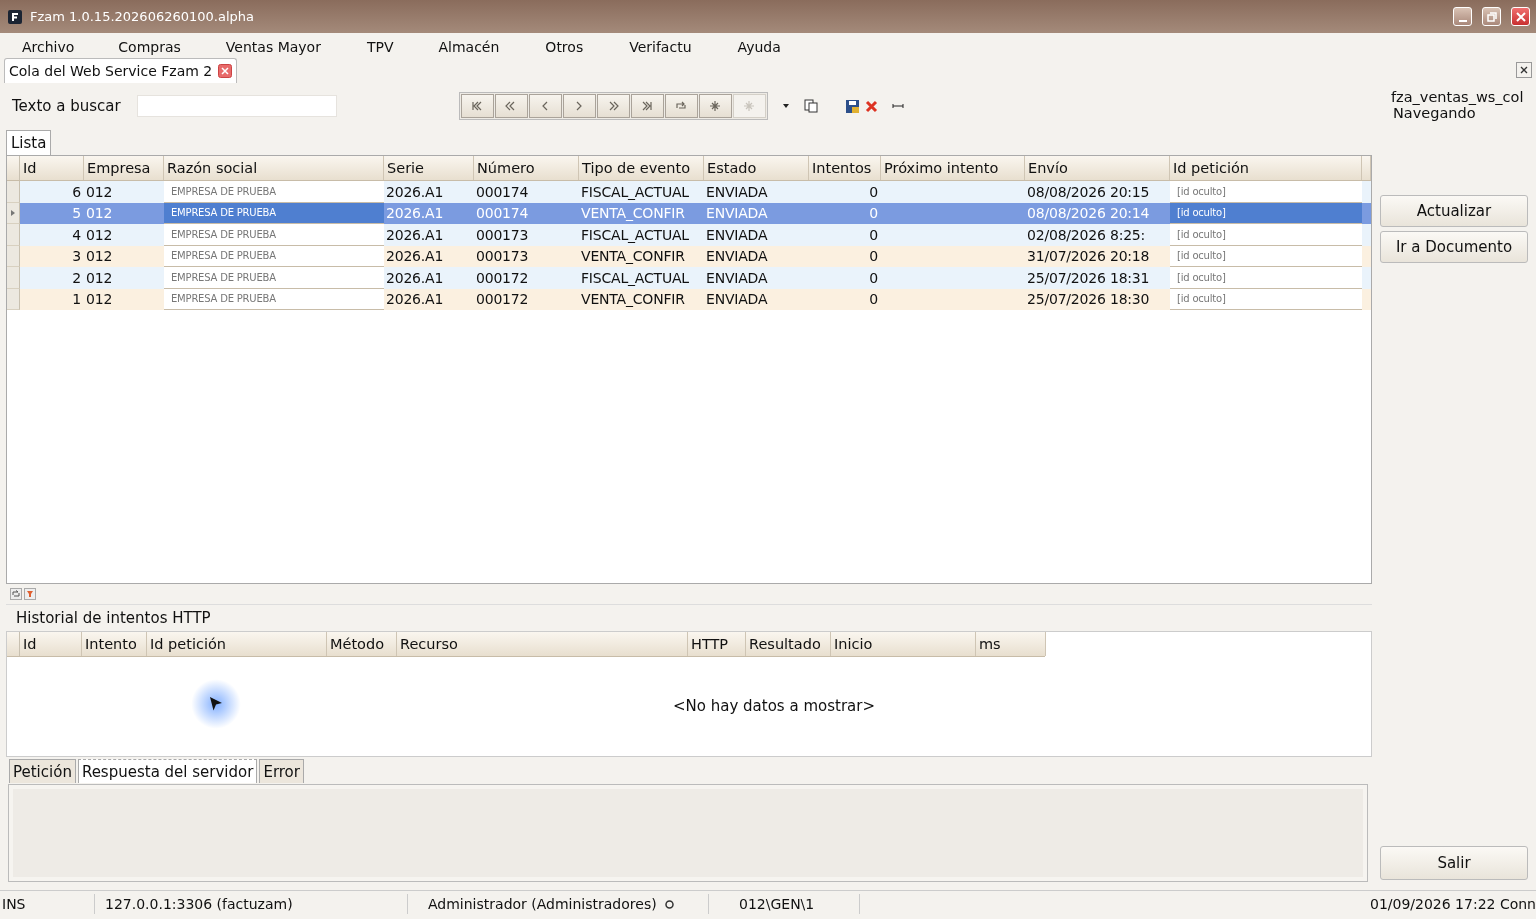 The height and width of the screenshot is (919, 1536). Describe the element at coordinates (30, 594) in the screenshot. I see `filter-icon` at that location.